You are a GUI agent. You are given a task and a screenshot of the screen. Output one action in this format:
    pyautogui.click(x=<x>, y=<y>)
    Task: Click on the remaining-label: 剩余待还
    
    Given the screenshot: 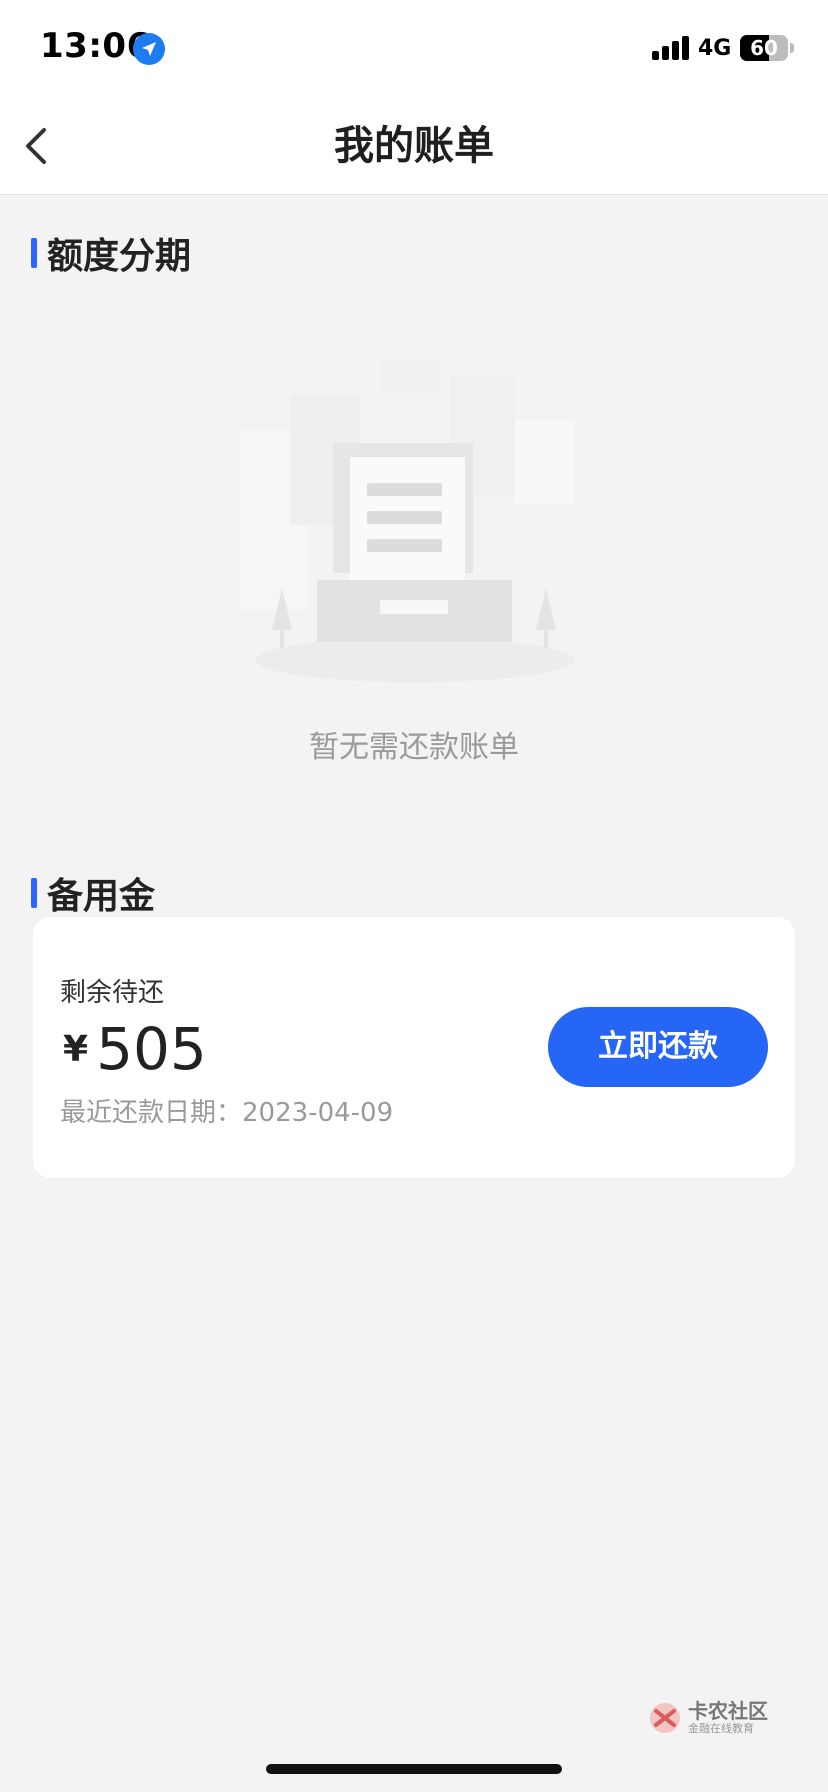 What is the action you would take?
    pyautogui.click(x=112, y=993)
    